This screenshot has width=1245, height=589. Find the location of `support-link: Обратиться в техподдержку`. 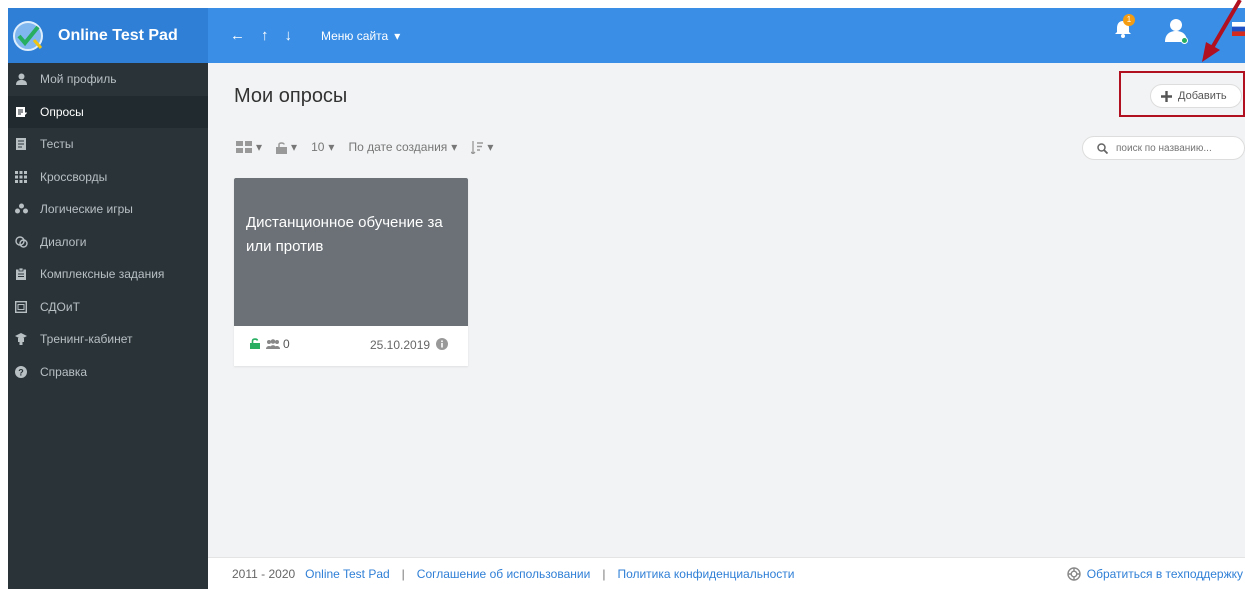

support-link: Обратиться в техподдержку is located at coordinates (1155, 573).